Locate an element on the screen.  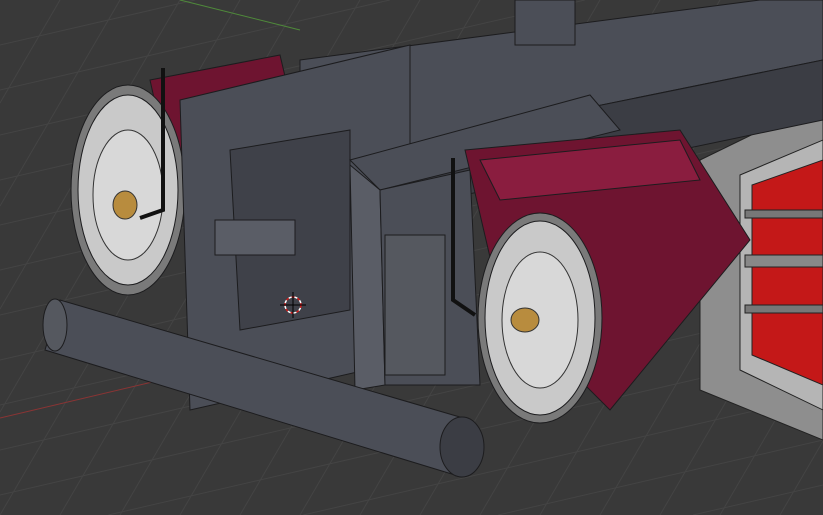
right-brass-fitting is located at coordinates (525, 320).